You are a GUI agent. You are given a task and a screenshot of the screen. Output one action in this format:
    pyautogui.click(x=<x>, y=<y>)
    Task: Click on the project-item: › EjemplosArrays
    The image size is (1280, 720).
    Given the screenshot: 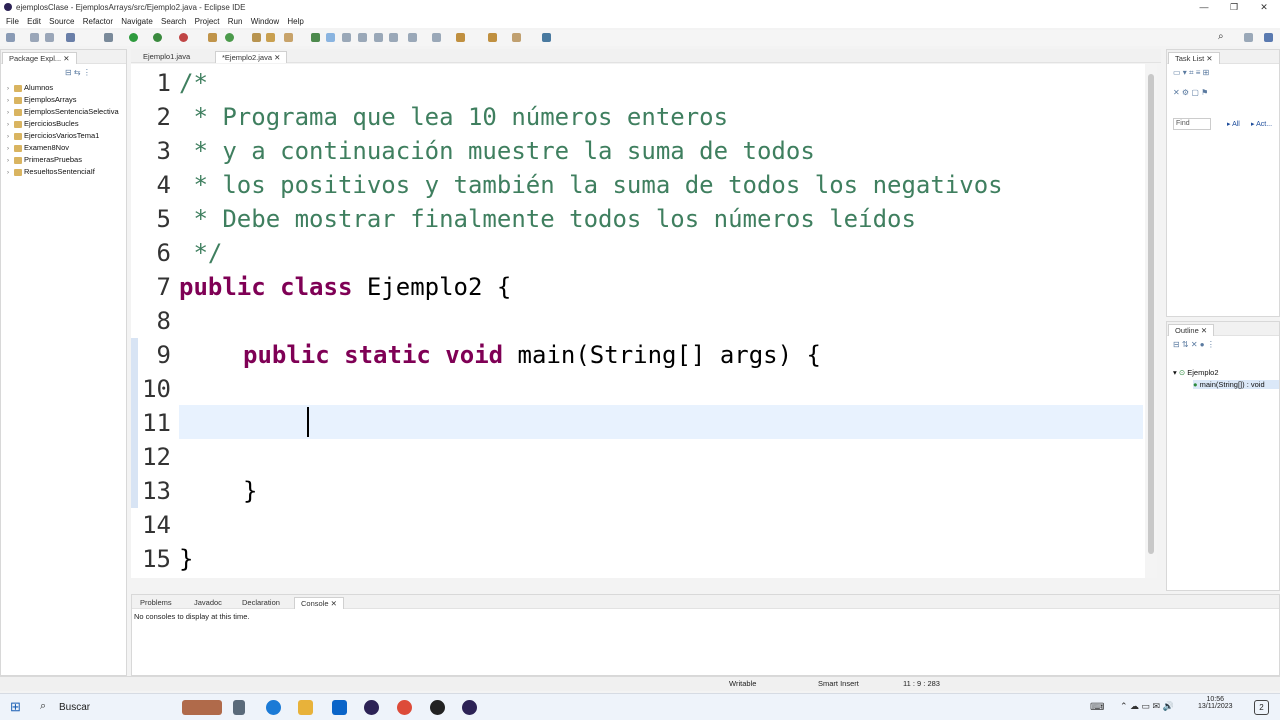 What is the action you would take?
    pyautogui.click(x=42, y=99)
    